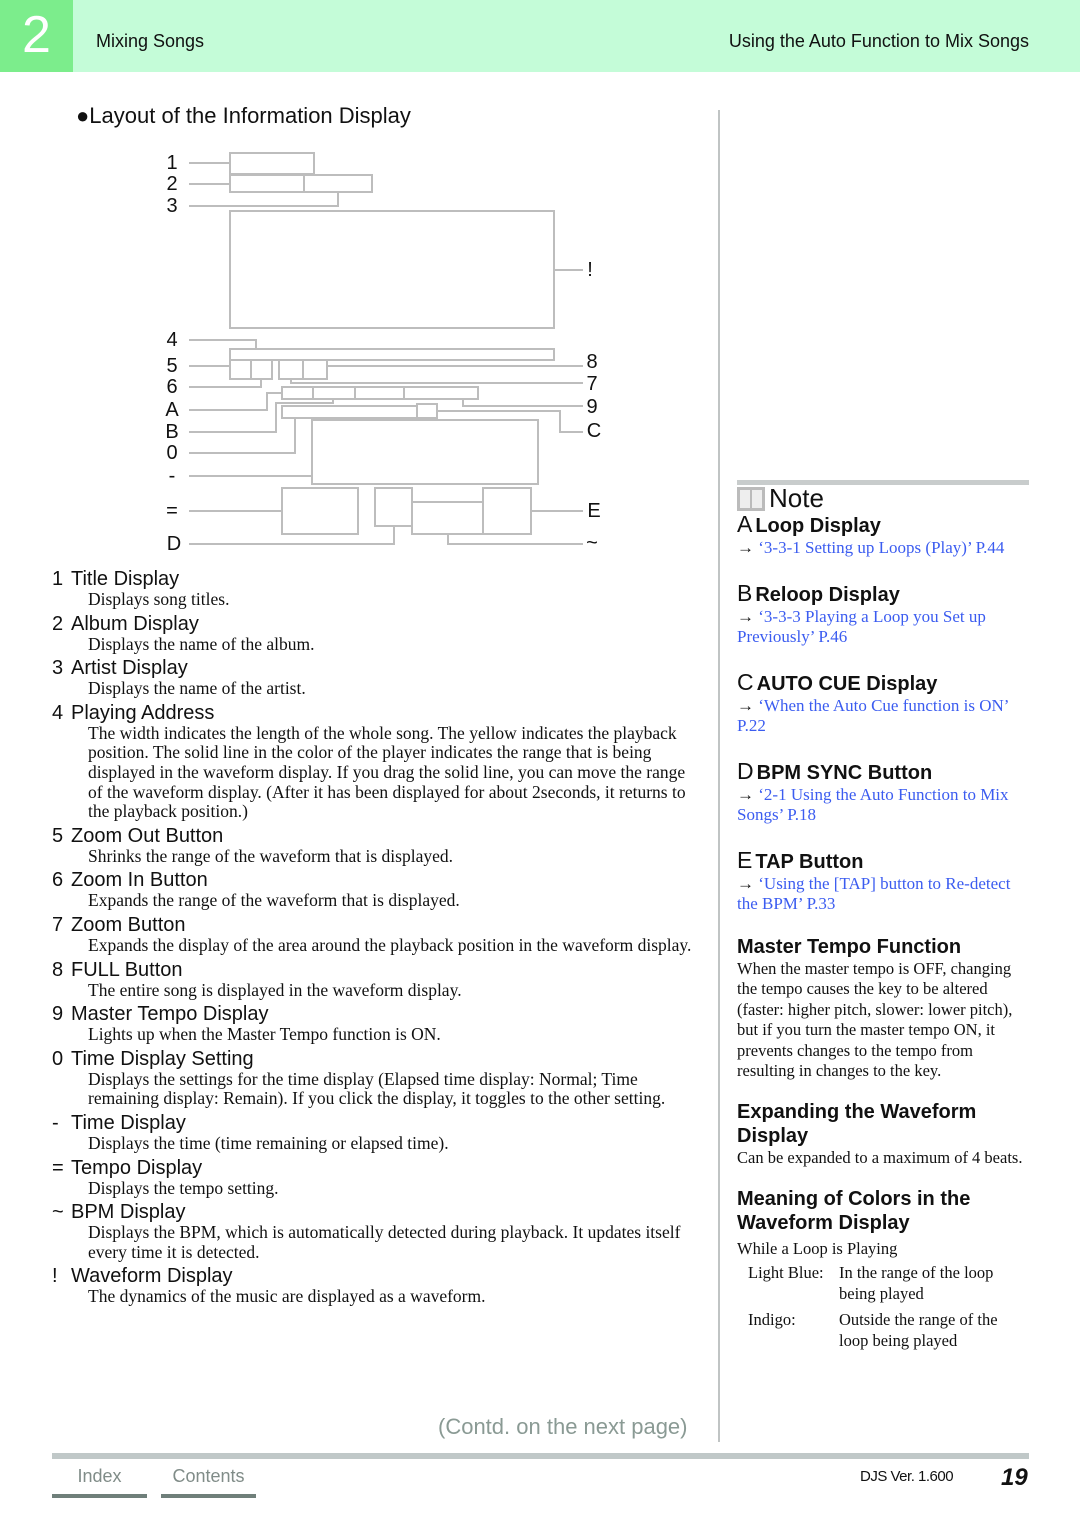 This screenshot has width=1080, height=1529. What do you see at coordinates (128, 924) in the screenshot?
I see `item-title: Zoom Button` at bounding box center [128, 924].